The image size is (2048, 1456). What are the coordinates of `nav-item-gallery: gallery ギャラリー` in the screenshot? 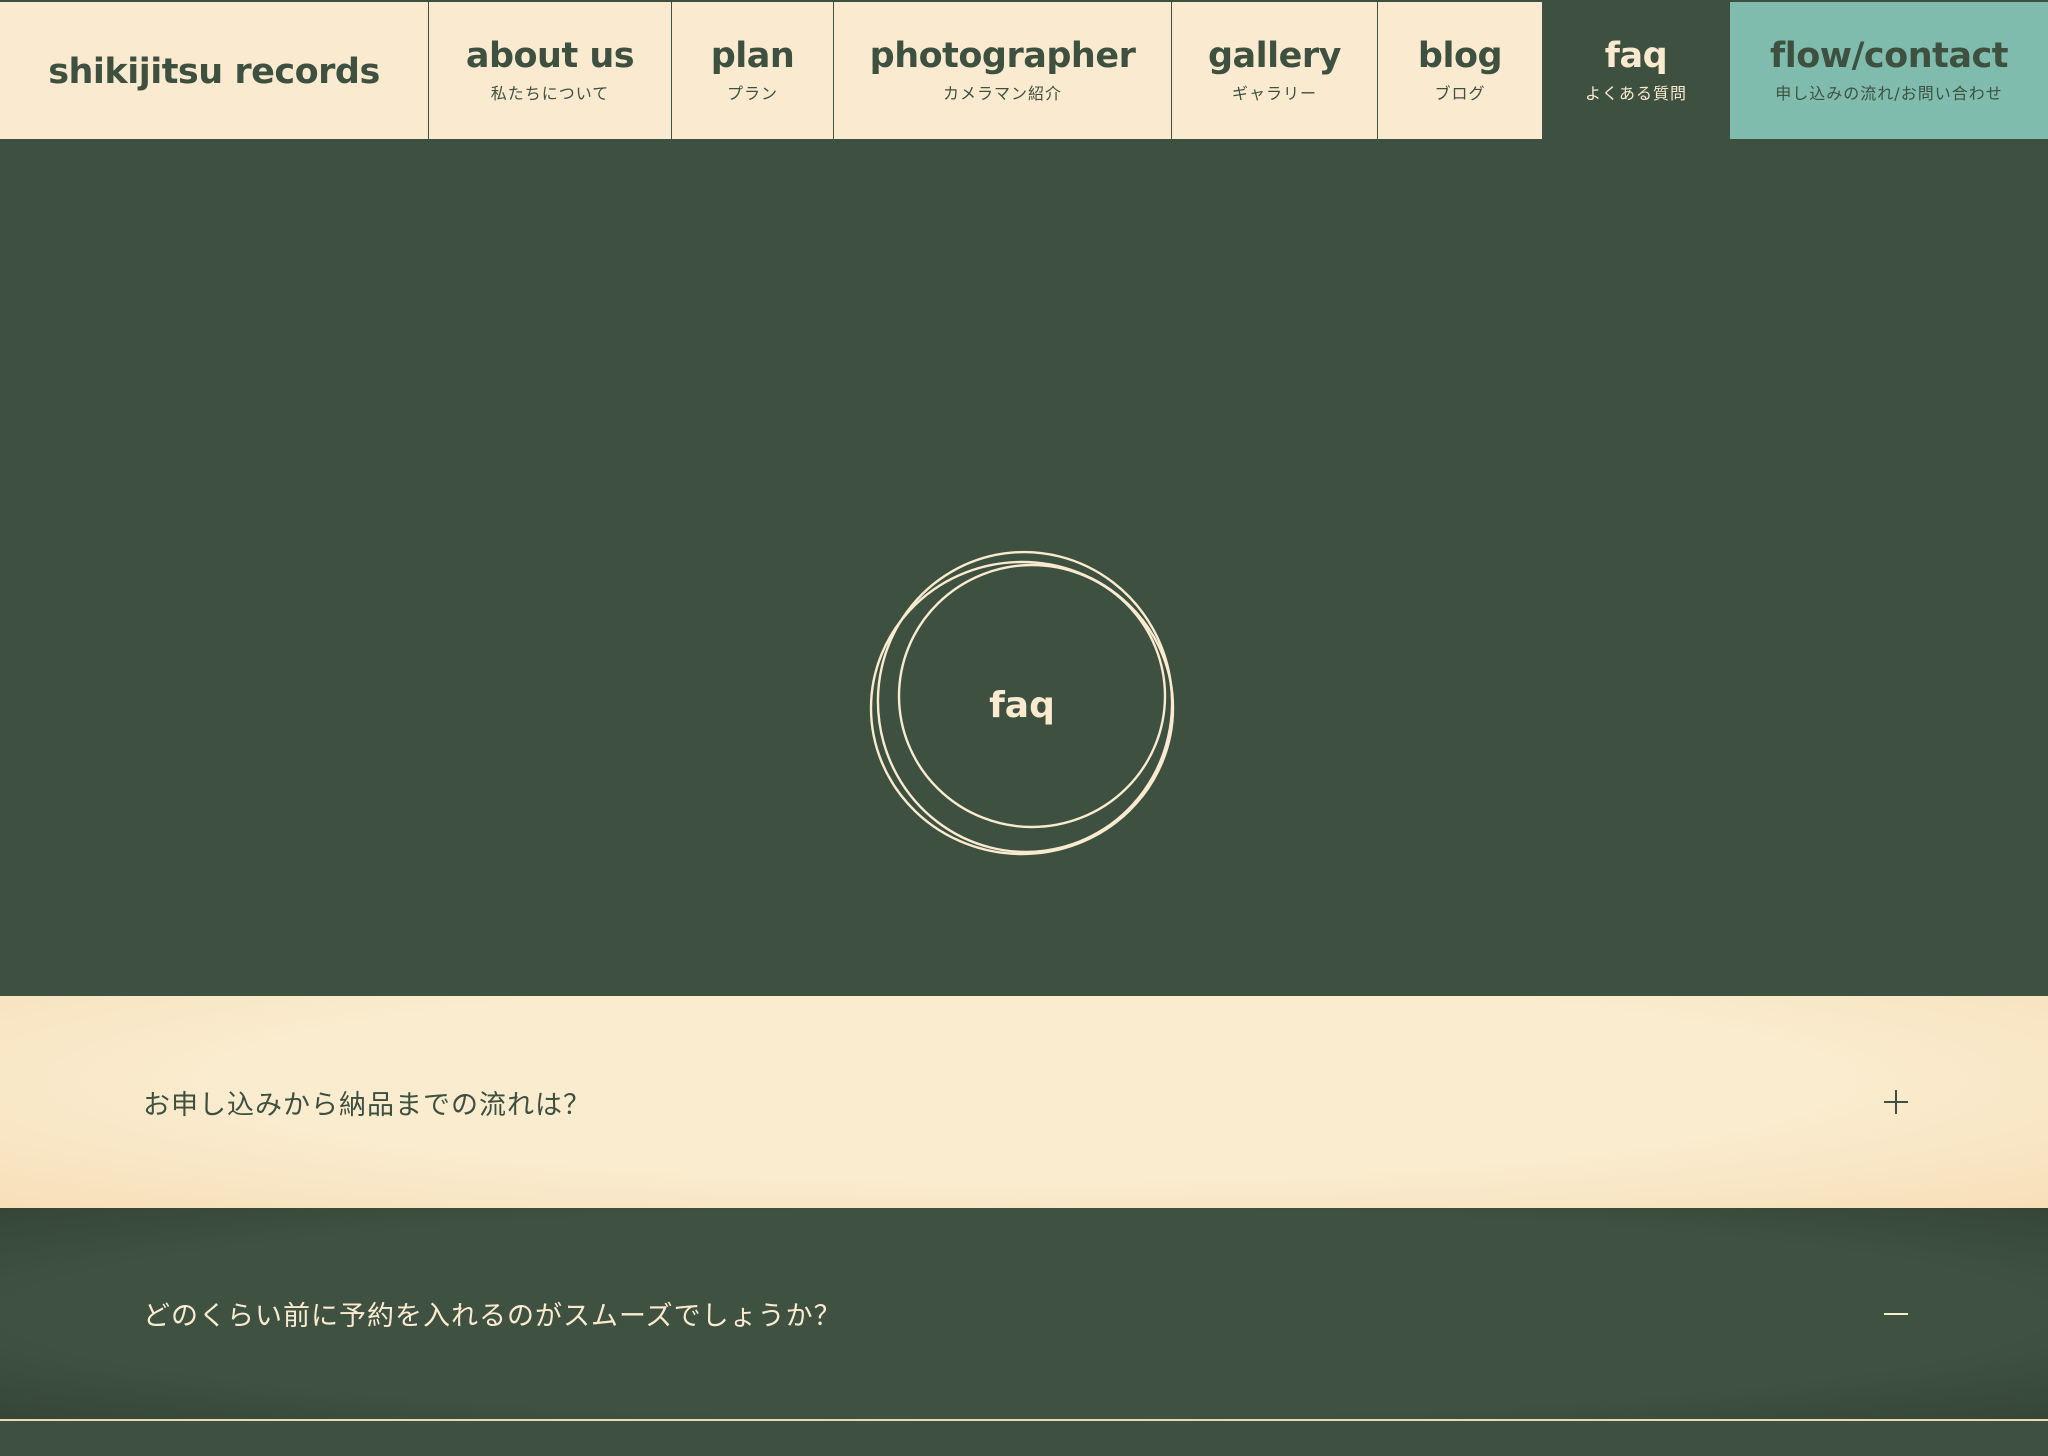 It's located at (1275, 70).